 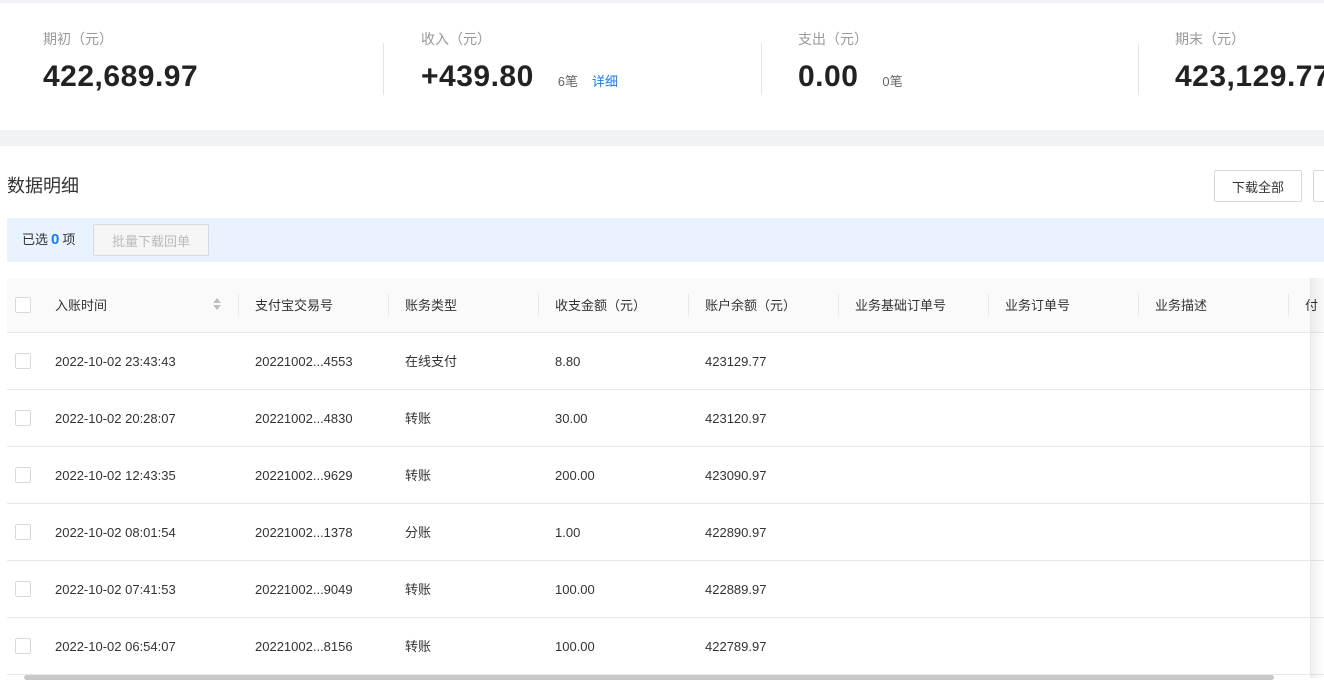 I want to click on cell-balance: 423090.97, so click(x=736, y=475).